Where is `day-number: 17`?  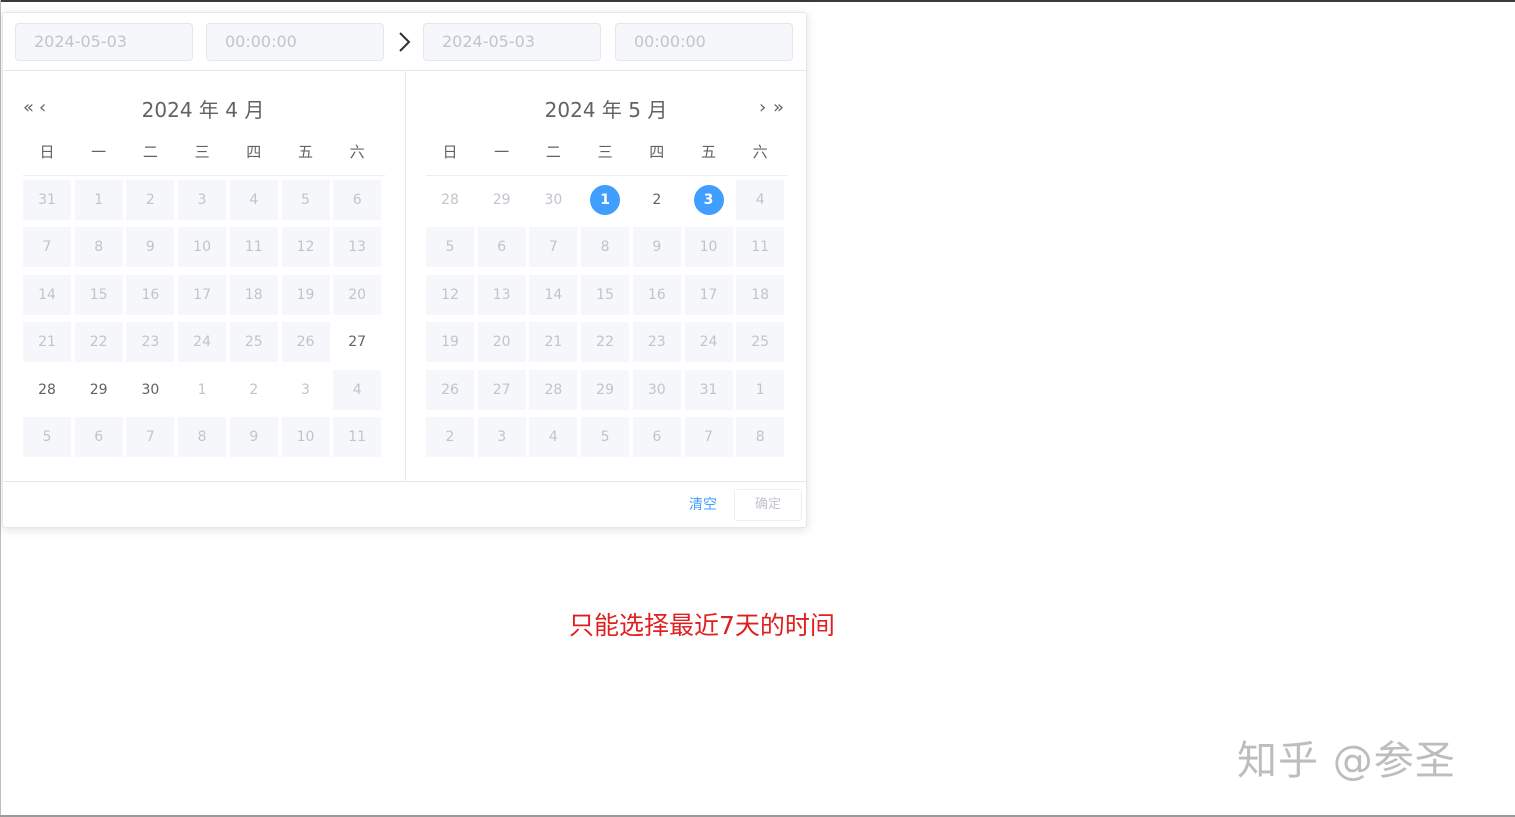
day-number: 17 is located at coordinates (202, 294).